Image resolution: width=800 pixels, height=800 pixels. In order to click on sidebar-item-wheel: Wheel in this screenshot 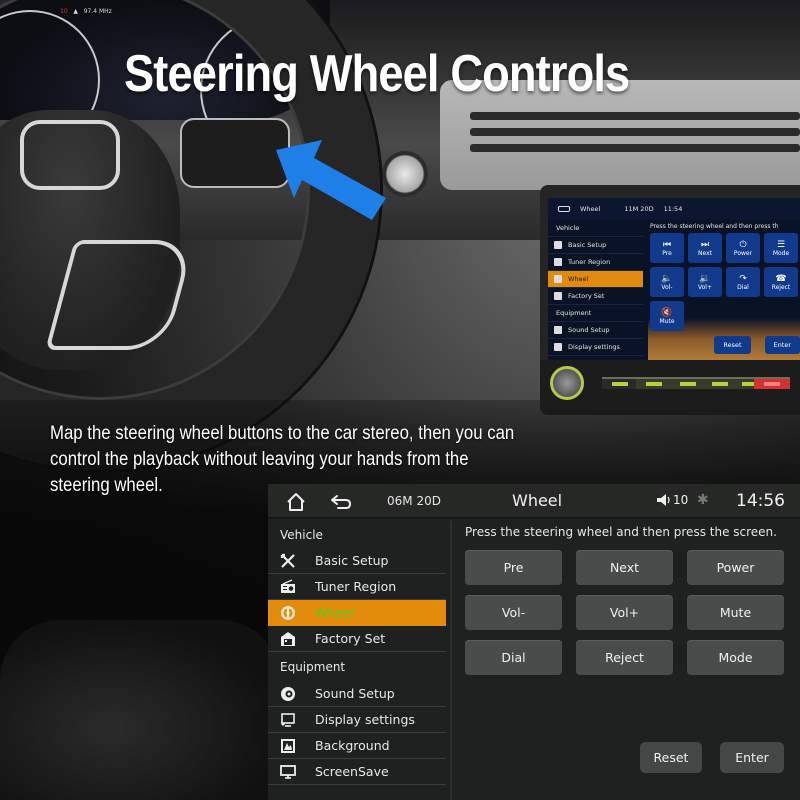, I will do `click(357, 613)`.